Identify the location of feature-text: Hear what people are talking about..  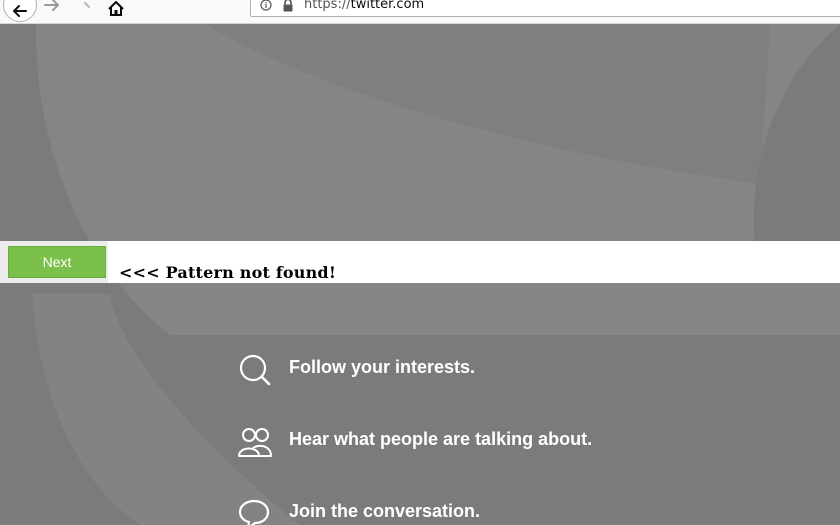
(441, 439).